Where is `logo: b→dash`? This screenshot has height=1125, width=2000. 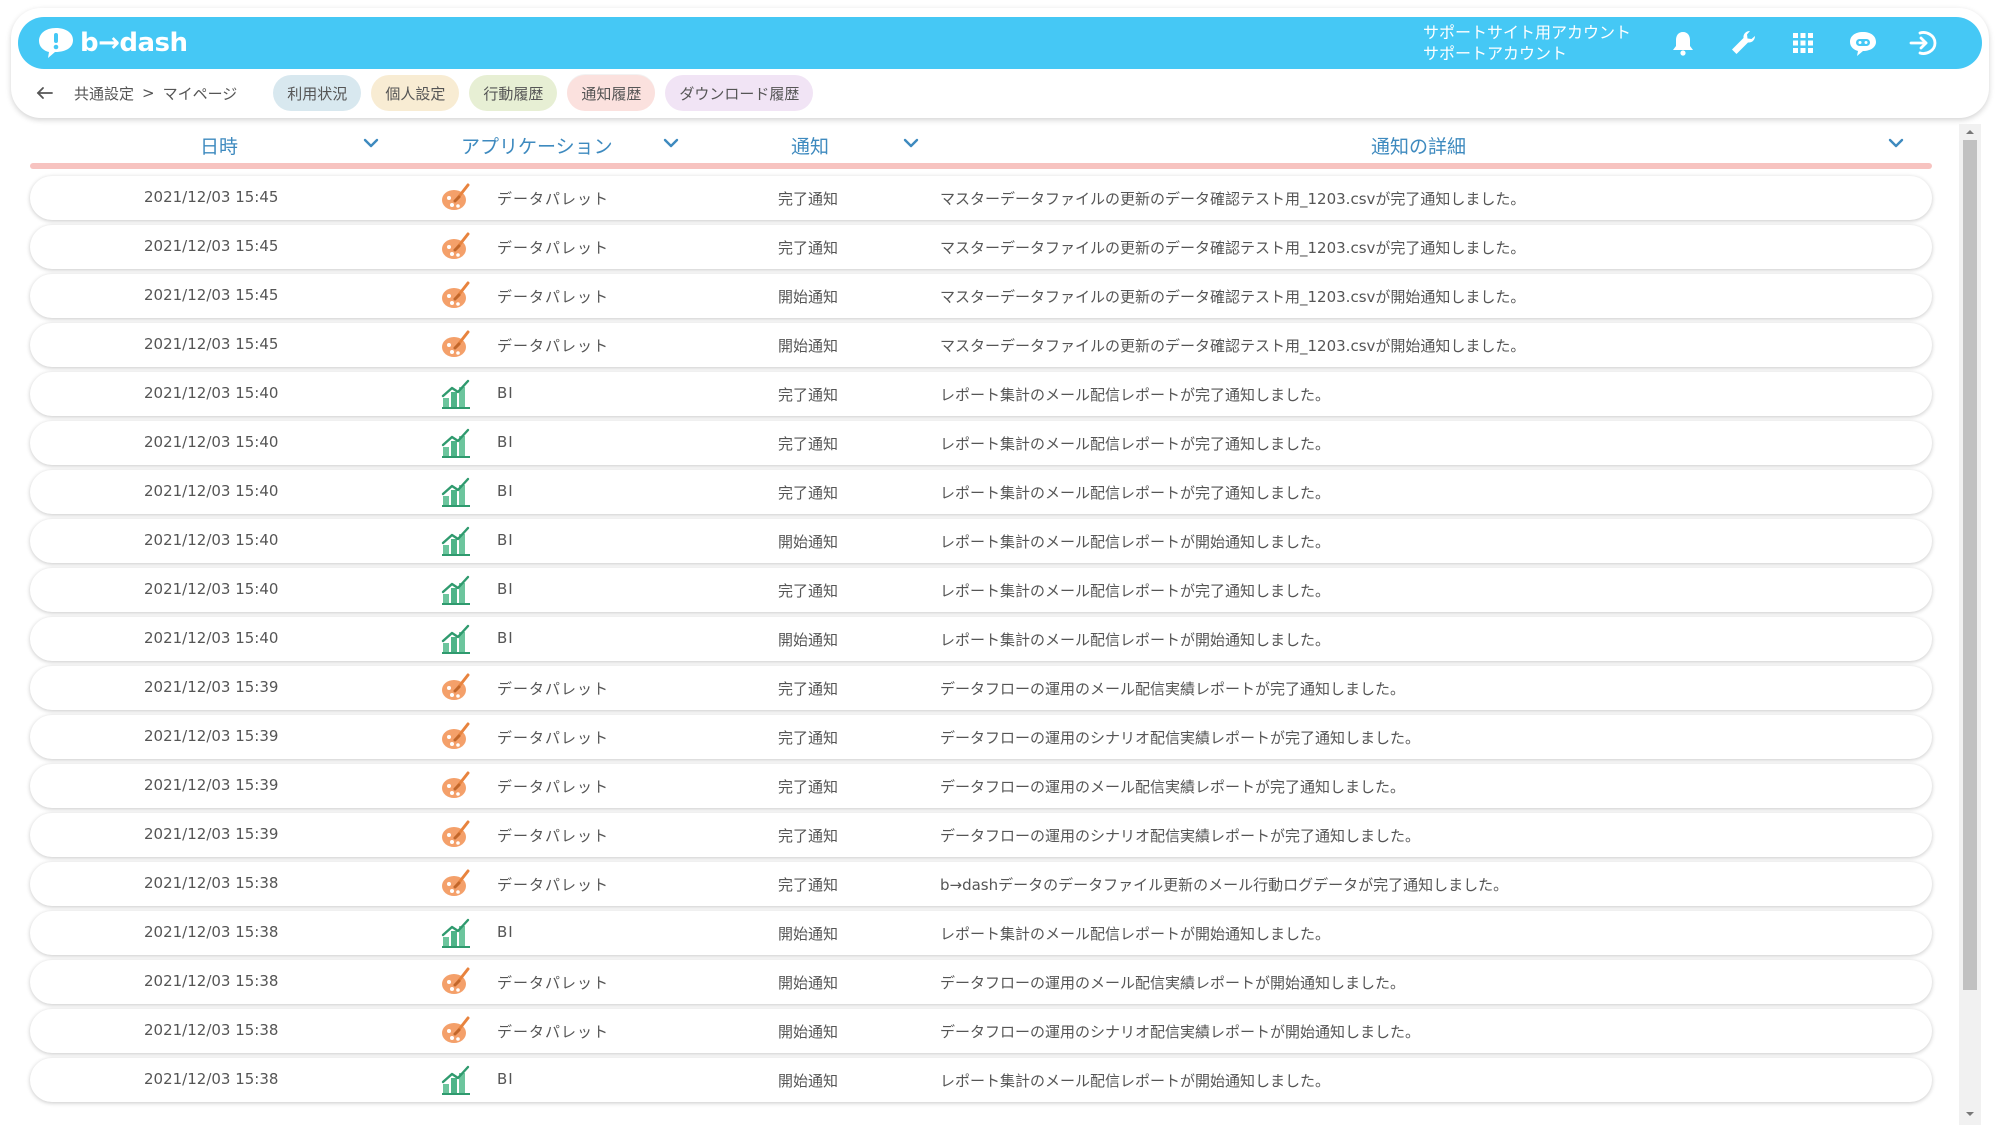
logo: b→dash is located at coordinates (112, 43).